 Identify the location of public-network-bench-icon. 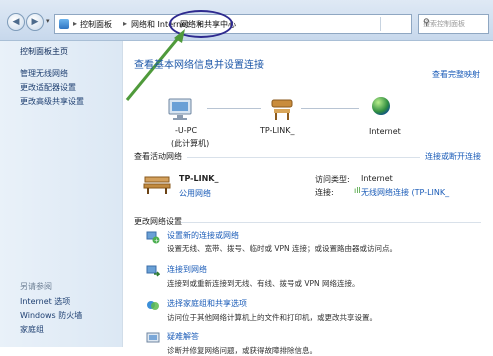
(157, 185).